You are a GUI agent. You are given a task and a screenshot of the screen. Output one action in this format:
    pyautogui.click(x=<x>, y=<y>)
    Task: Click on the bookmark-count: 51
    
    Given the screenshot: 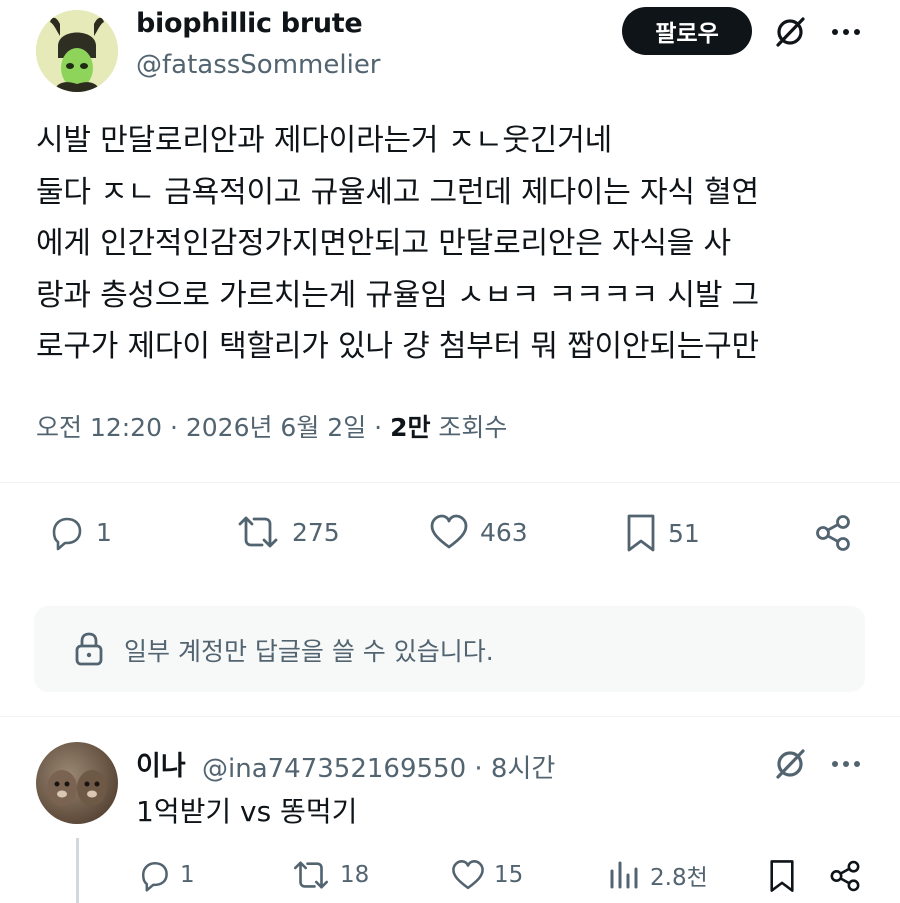 What is the action you would take?
    pyautogui.click(x=684, y=533)
    